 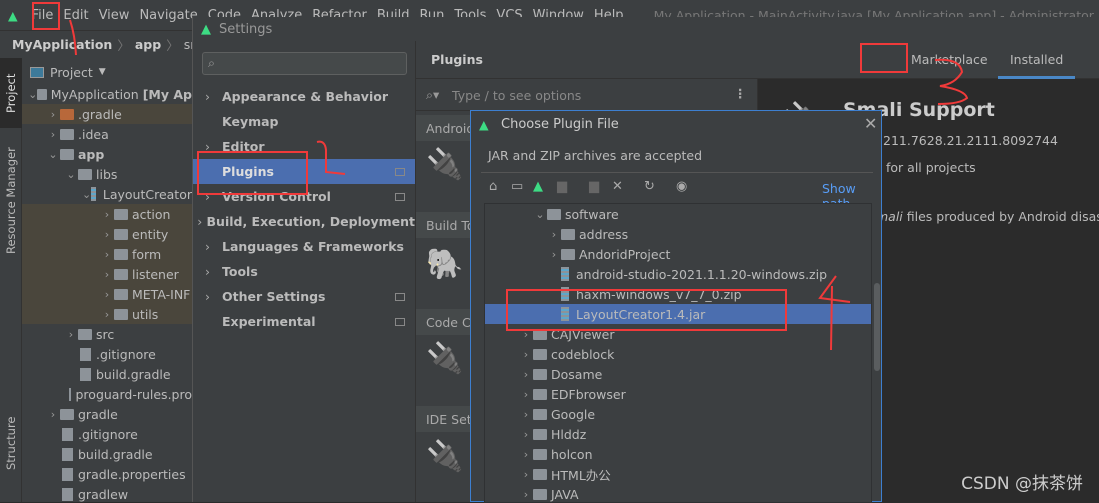 What do you see at coordinates (11, 443) in the screenshot?
I see `structure-tab: Structure` at bounding box center [11, 443].